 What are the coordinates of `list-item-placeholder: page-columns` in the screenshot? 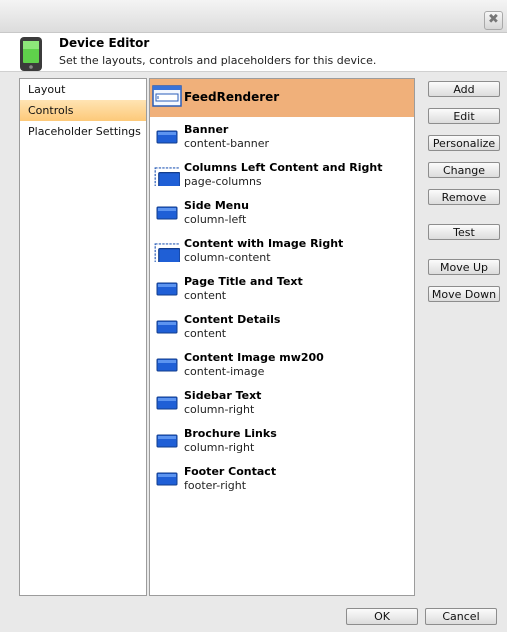 It's located at (223, 181).